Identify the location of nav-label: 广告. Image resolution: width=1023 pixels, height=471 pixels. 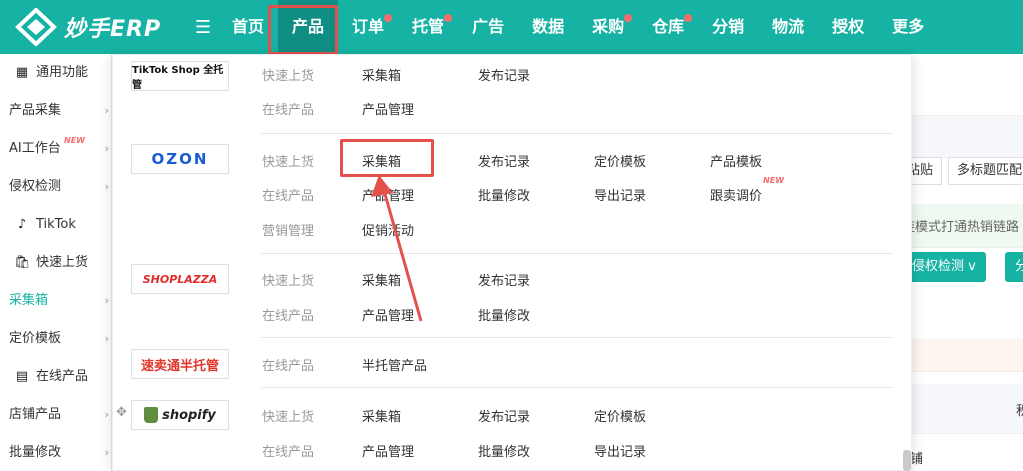
(488, 26).